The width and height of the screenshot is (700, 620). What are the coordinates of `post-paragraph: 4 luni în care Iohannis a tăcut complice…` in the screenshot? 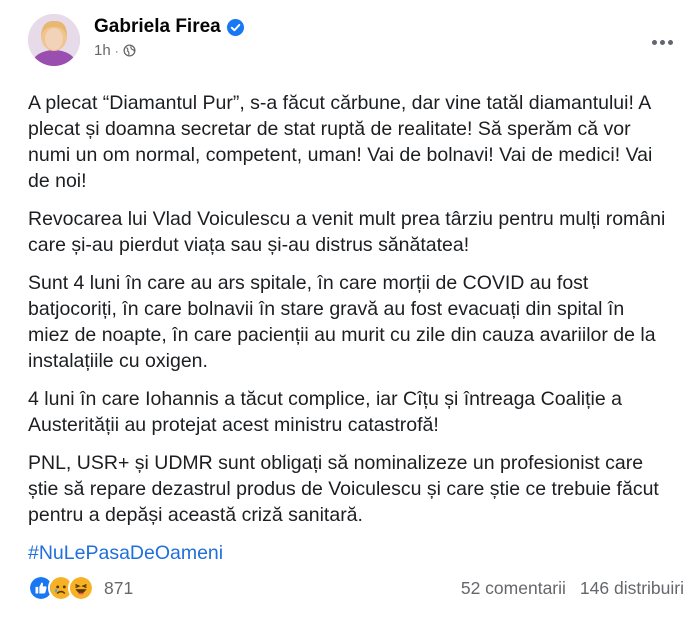 It's located at (325, 412).